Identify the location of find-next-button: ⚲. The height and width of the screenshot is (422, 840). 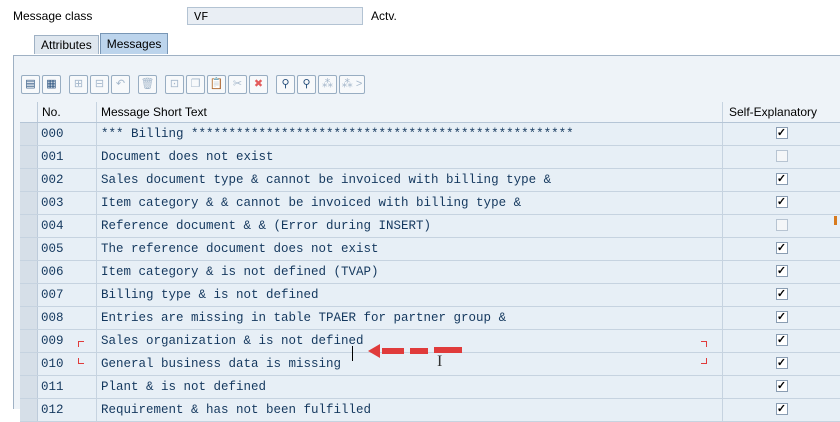
(306, 84).